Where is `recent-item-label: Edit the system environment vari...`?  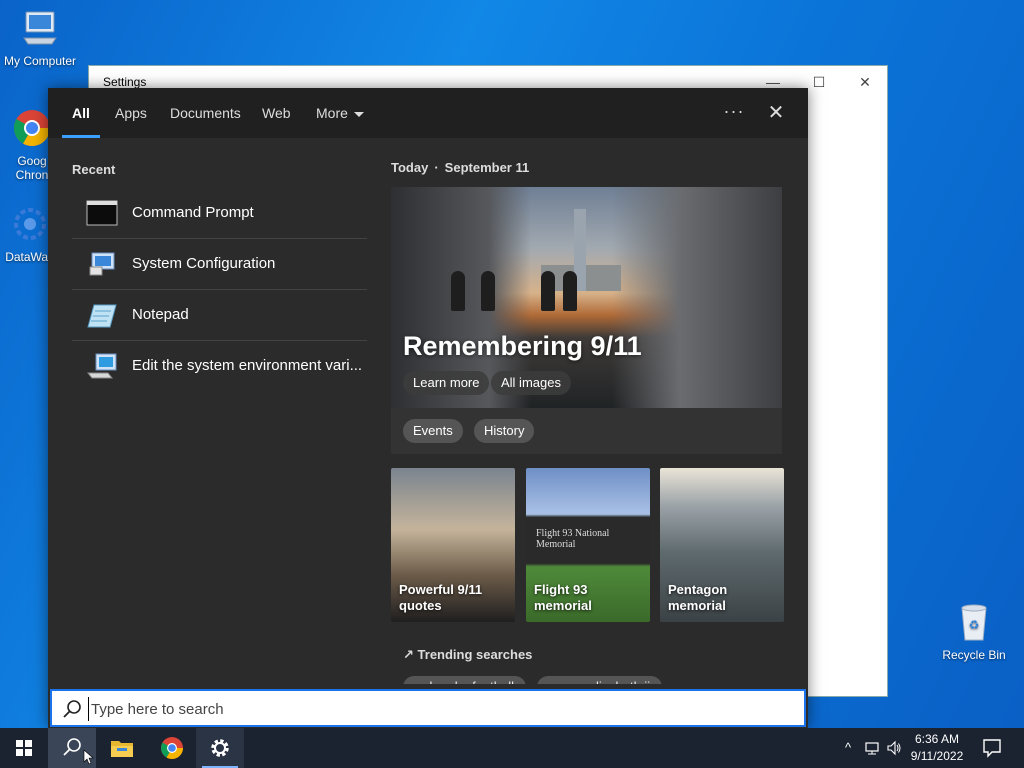
recent-item-label: Edit the system environment vari... is located at coordinates (247, 365).